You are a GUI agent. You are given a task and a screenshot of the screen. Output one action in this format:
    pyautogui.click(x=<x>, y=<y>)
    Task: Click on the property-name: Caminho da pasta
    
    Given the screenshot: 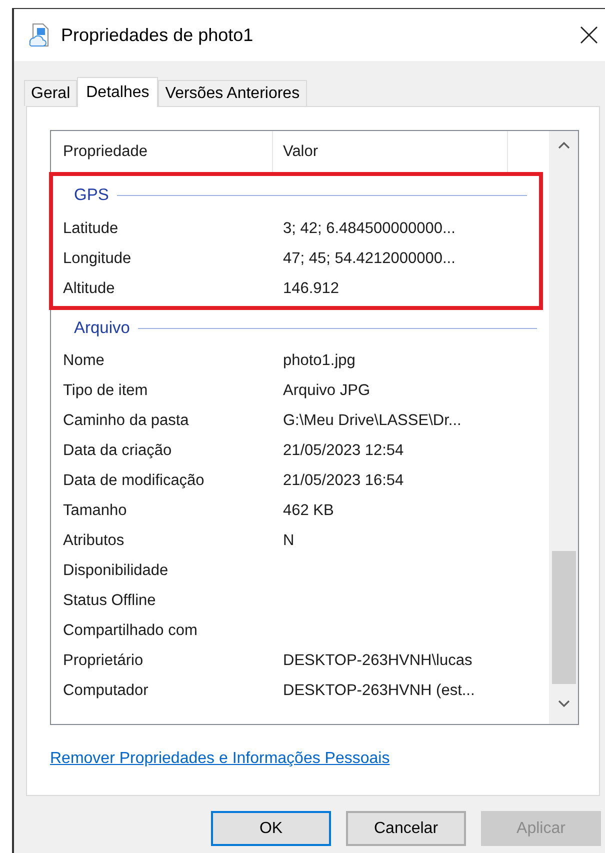 What is the action you would take?
    pyautogui.click(x=126, y=421)
    